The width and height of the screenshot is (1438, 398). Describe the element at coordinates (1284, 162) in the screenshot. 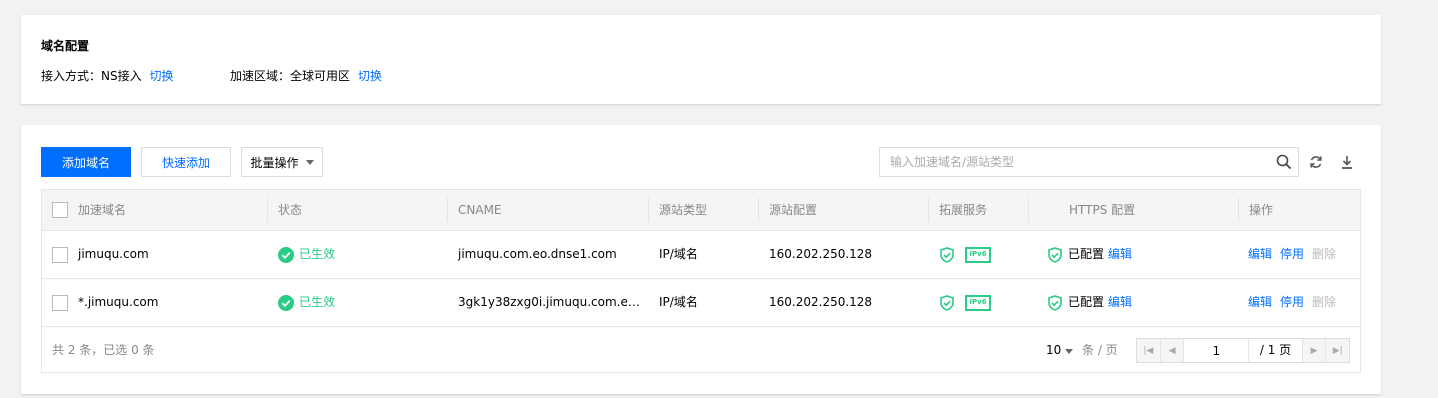

I see `search-icon` at that location.